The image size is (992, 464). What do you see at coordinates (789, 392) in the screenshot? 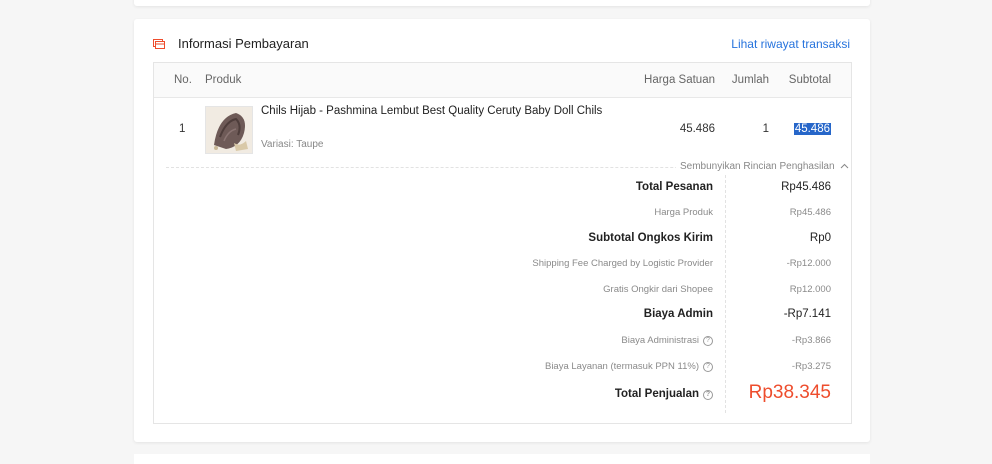
I see `total-penjualan-value: Rp38.345` at bounding box center [789, 392].